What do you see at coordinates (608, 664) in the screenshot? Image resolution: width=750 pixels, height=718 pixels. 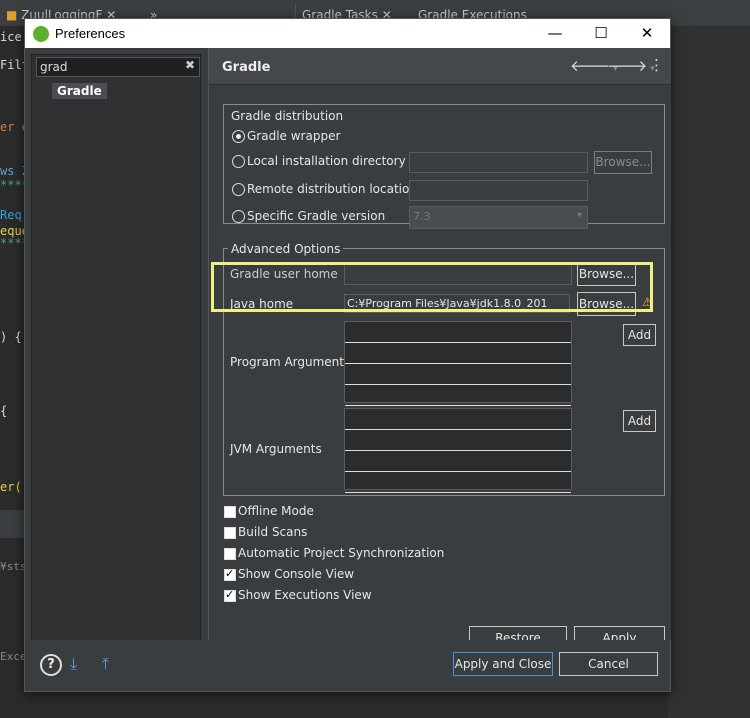 I see `cancel-button: Cancel` at bounding box center [608, 664].